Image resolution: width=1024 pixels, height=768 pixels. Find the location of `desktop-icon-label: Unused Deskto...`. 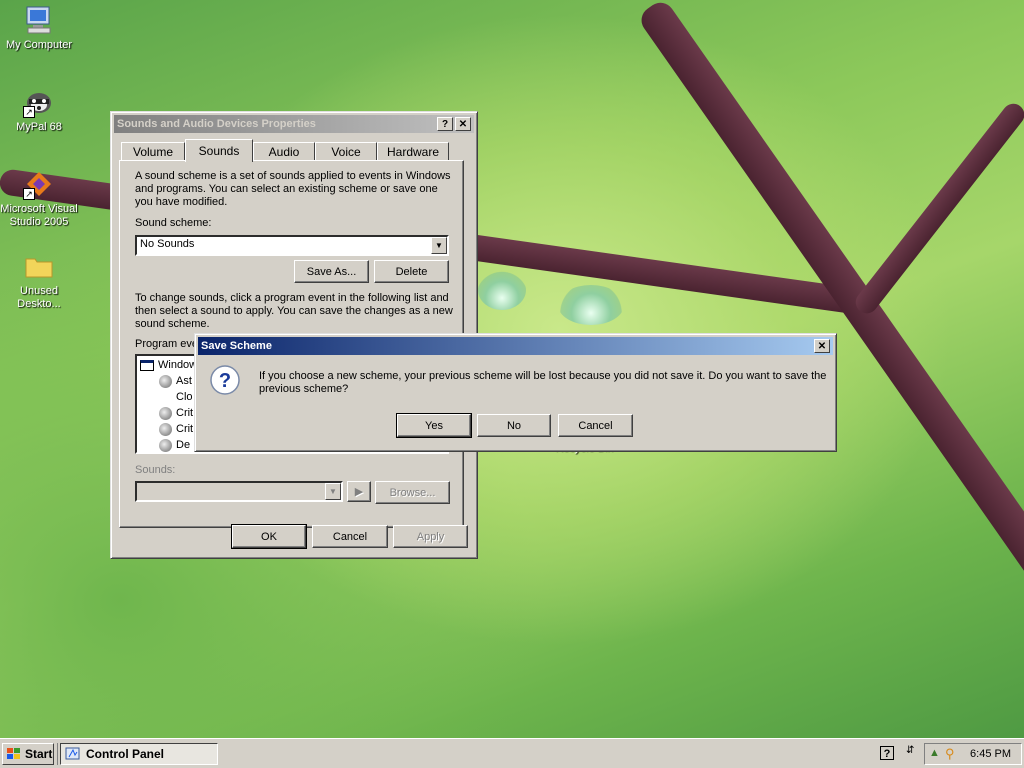

desktop-icon-label: Unused Deskto... is located at coordinates (39, 297).